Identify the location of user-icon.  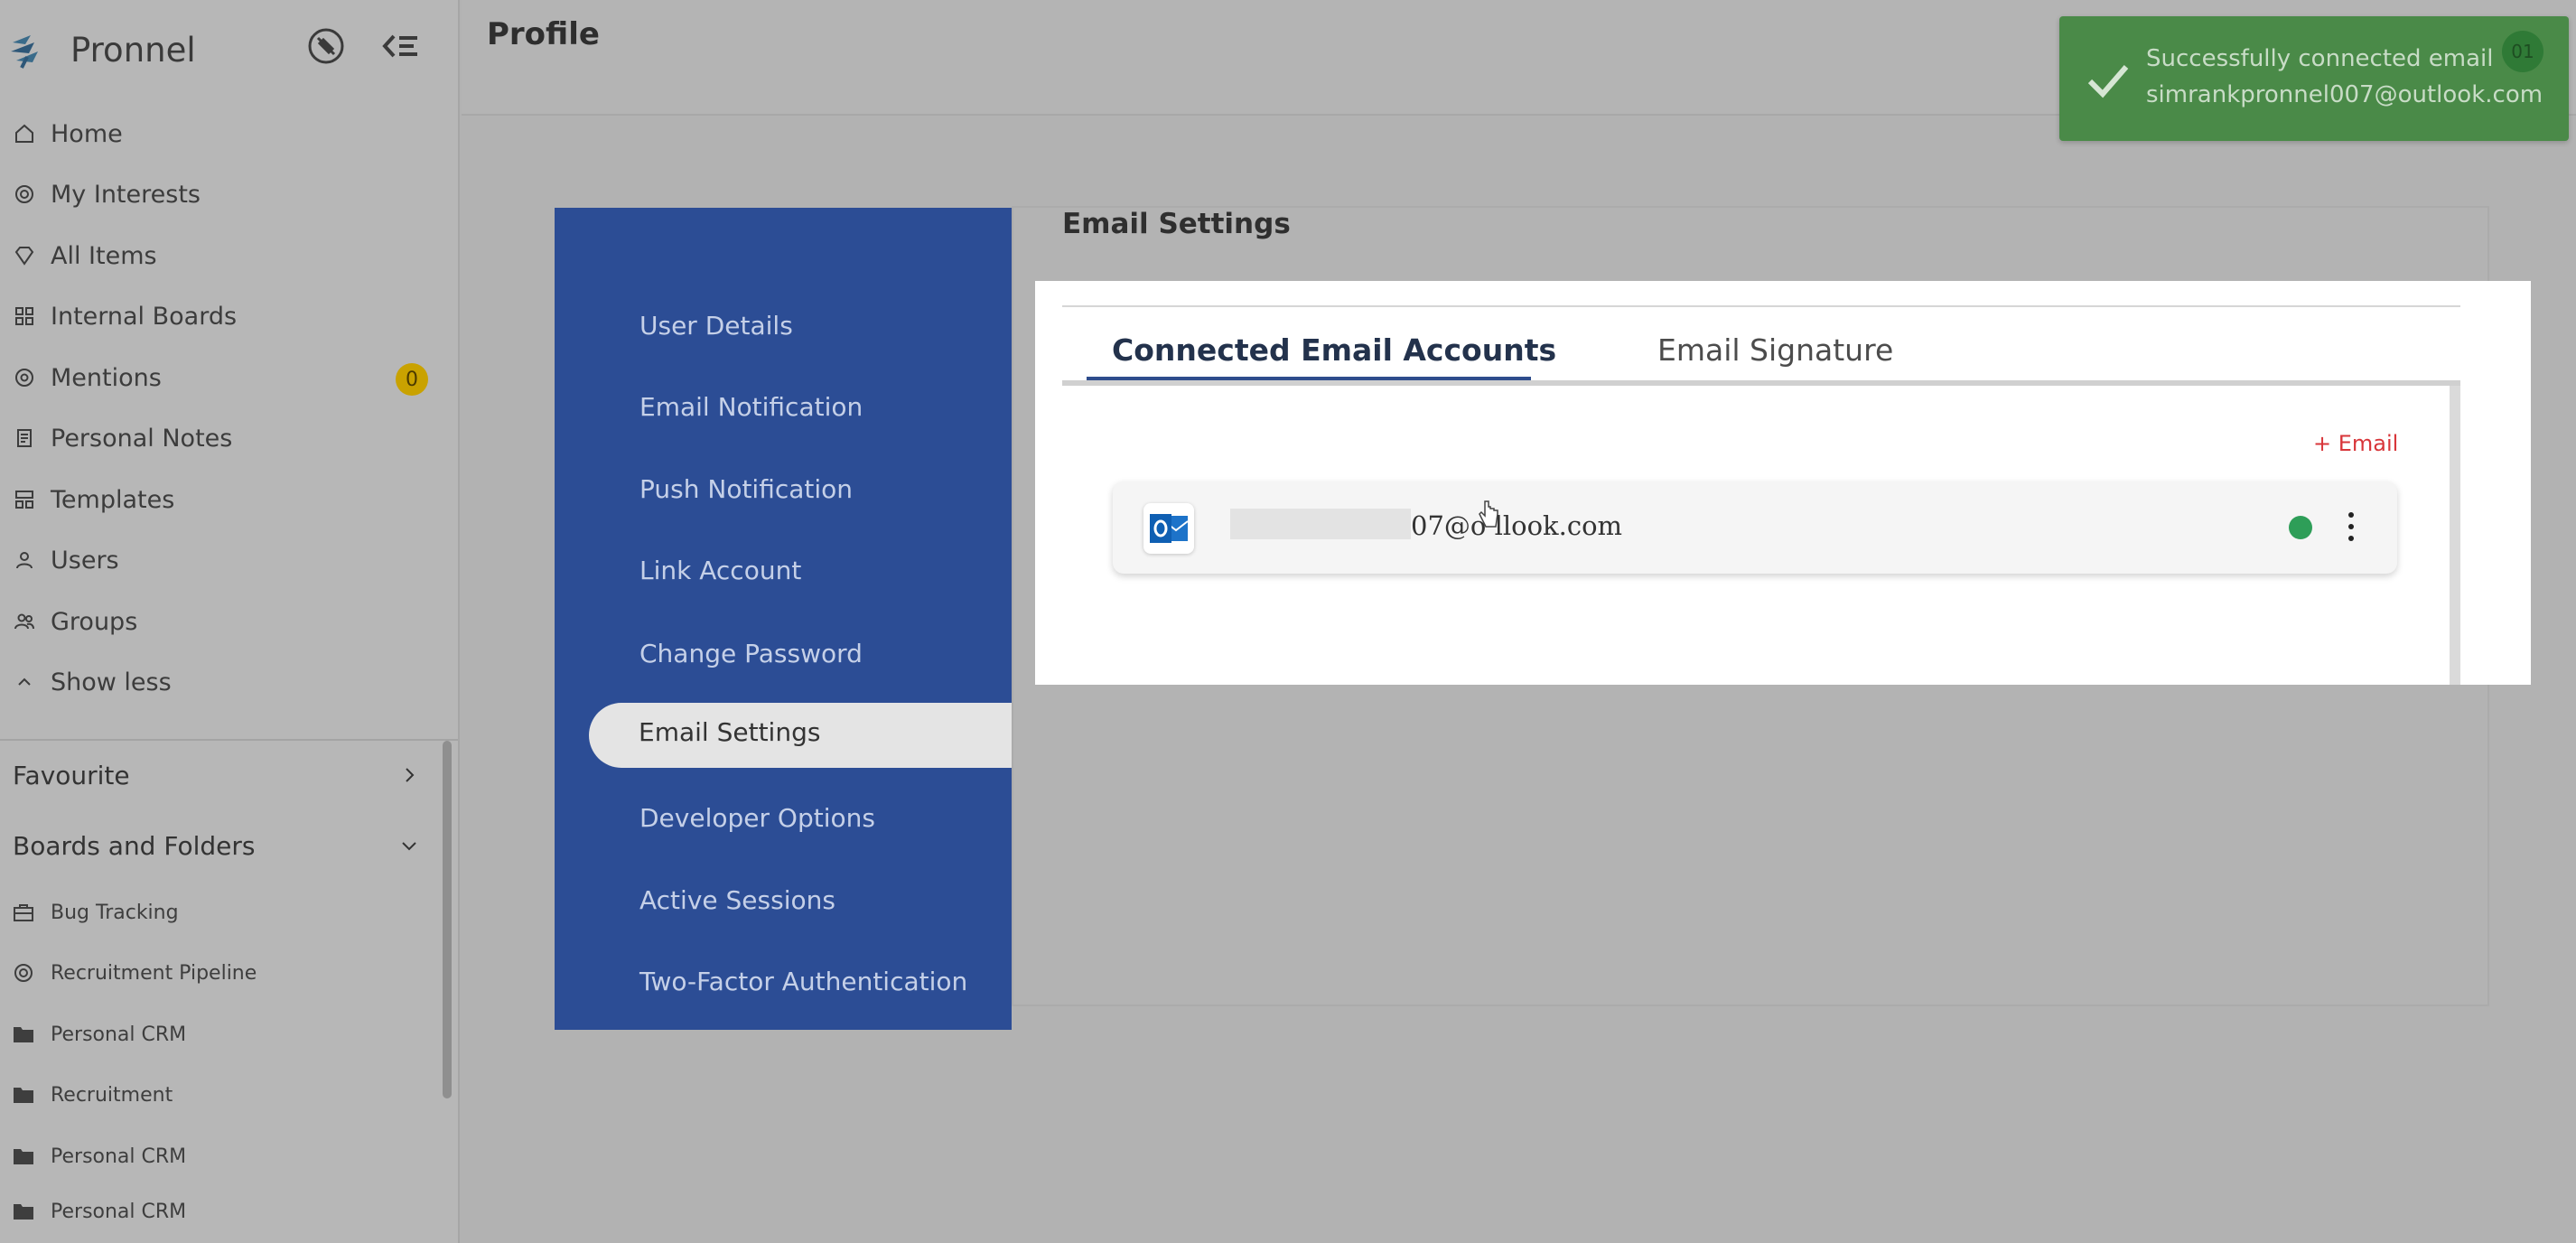
(24, 560).